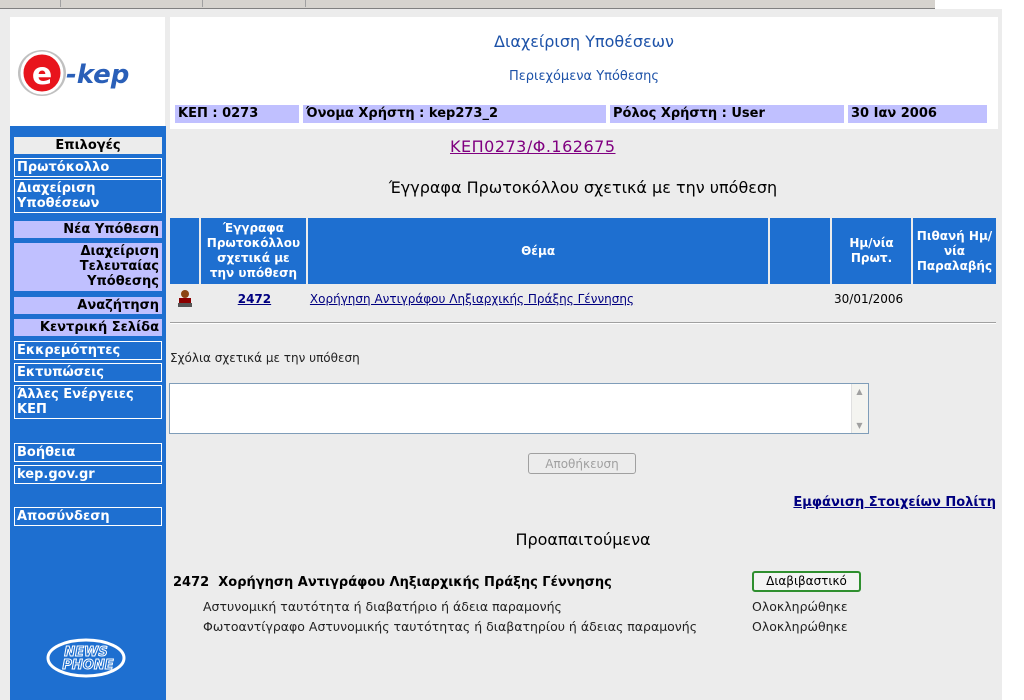 The height and width of the screenshot is (700, 1024). I want to click on show-citizen-link: Εμφάνιση Στοιχείων Πολίτη, so click(894, 502).